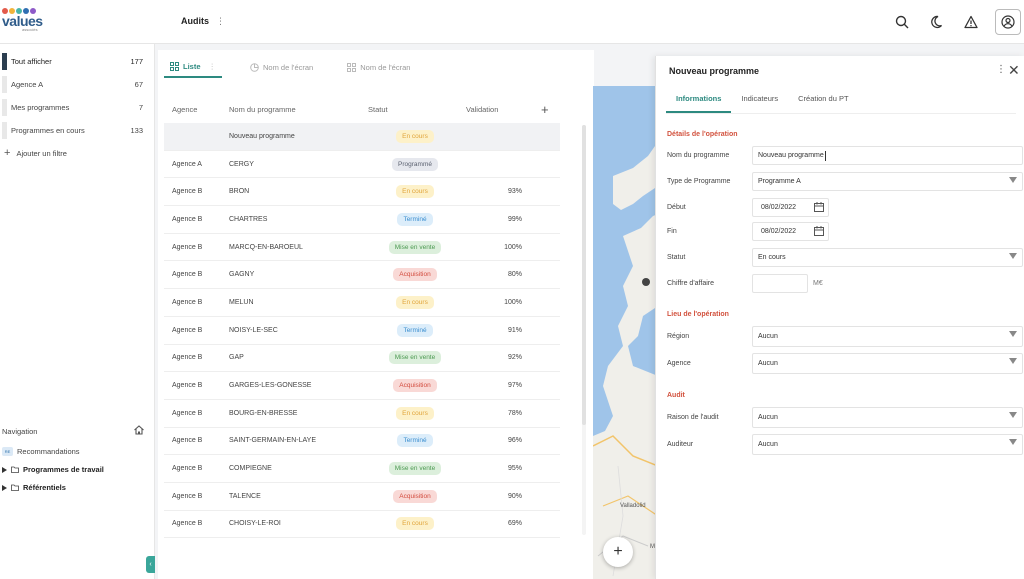 The image size is (1024, 579). I want to click on fin-date-field: 08/02/2022, so click(790, 231).